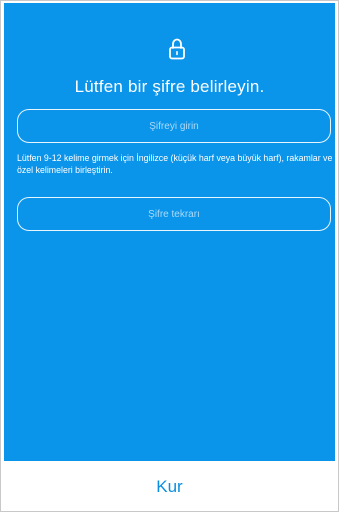 This screenshot has width=339, height=512. I want to click on confirm-password-input, so click(174, 214).